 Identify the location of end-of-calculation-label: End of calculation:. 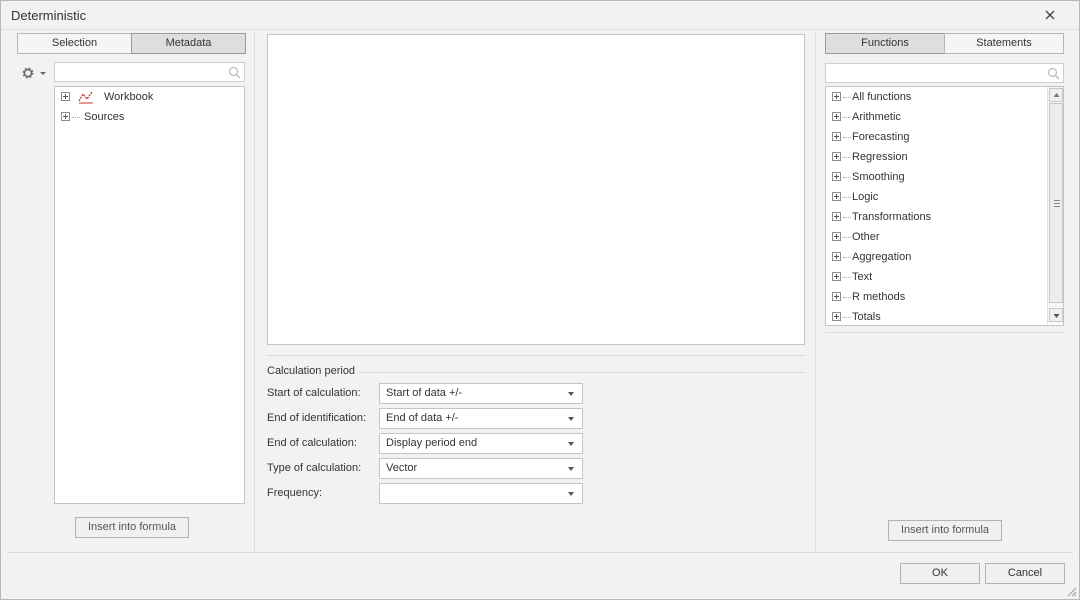
(312, 443).